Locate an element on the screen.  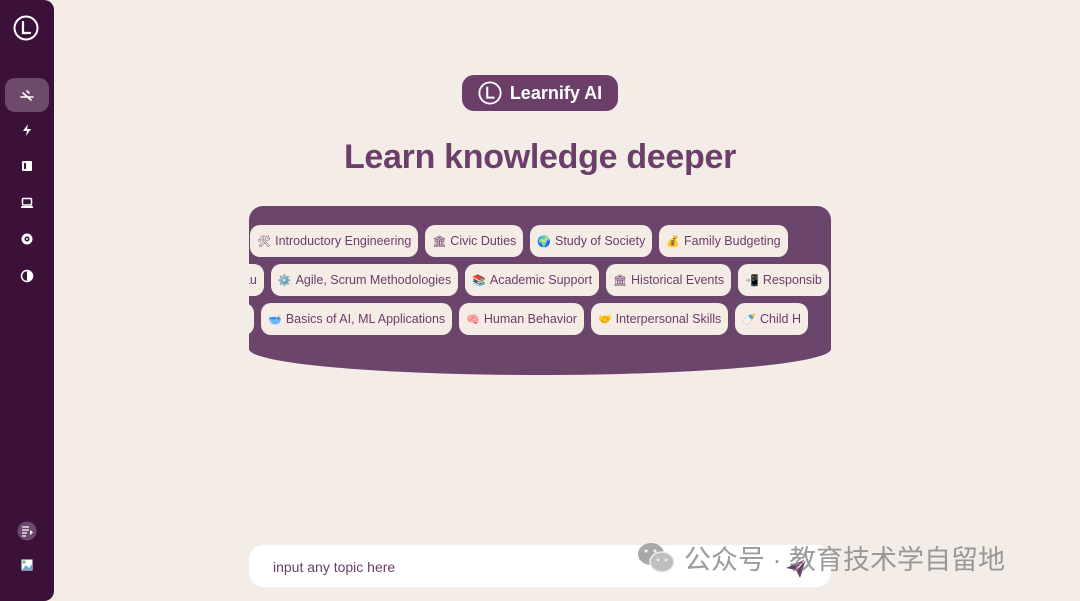
wechat-watermark: 公众号 · 教育技术学自留地 is located at coordinates (820, 557).